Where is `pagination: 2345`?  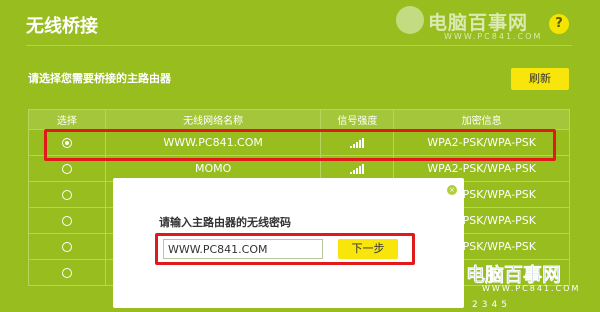 pagination: 2345 is located at coordinates (491, 305).